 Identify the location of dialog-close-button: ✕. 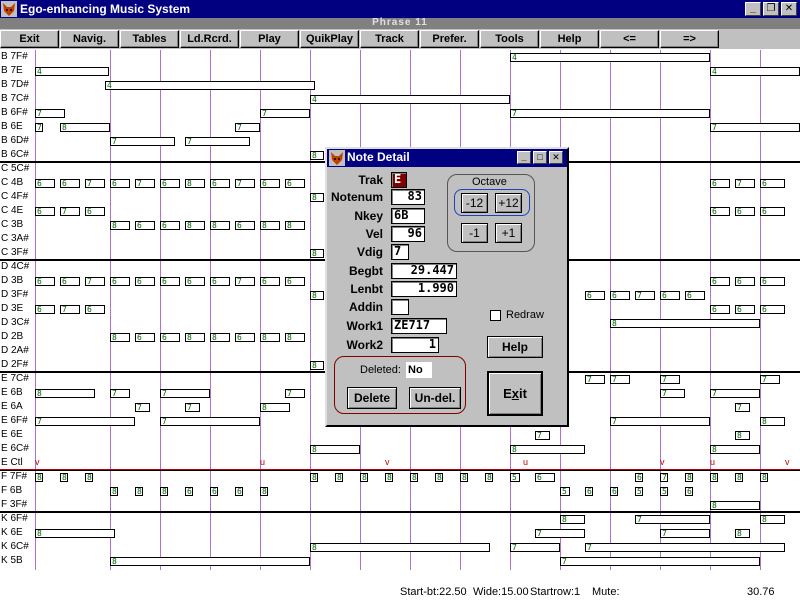
(556, 157).